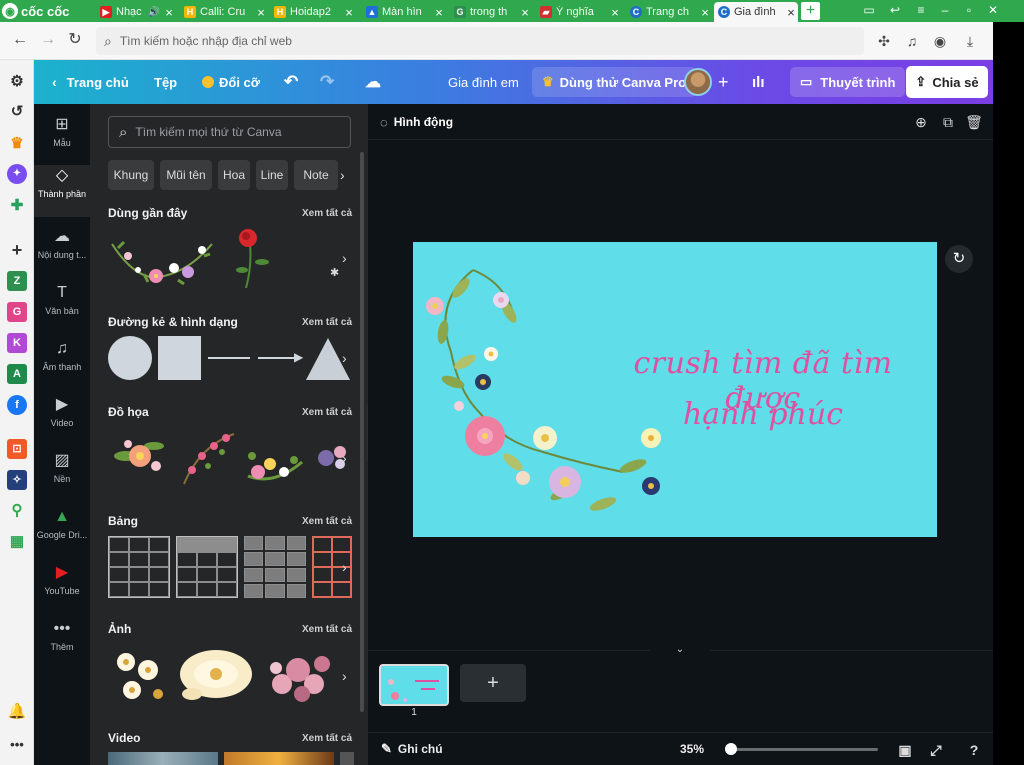  I want to click on add-icon: +, so click(17, 250).